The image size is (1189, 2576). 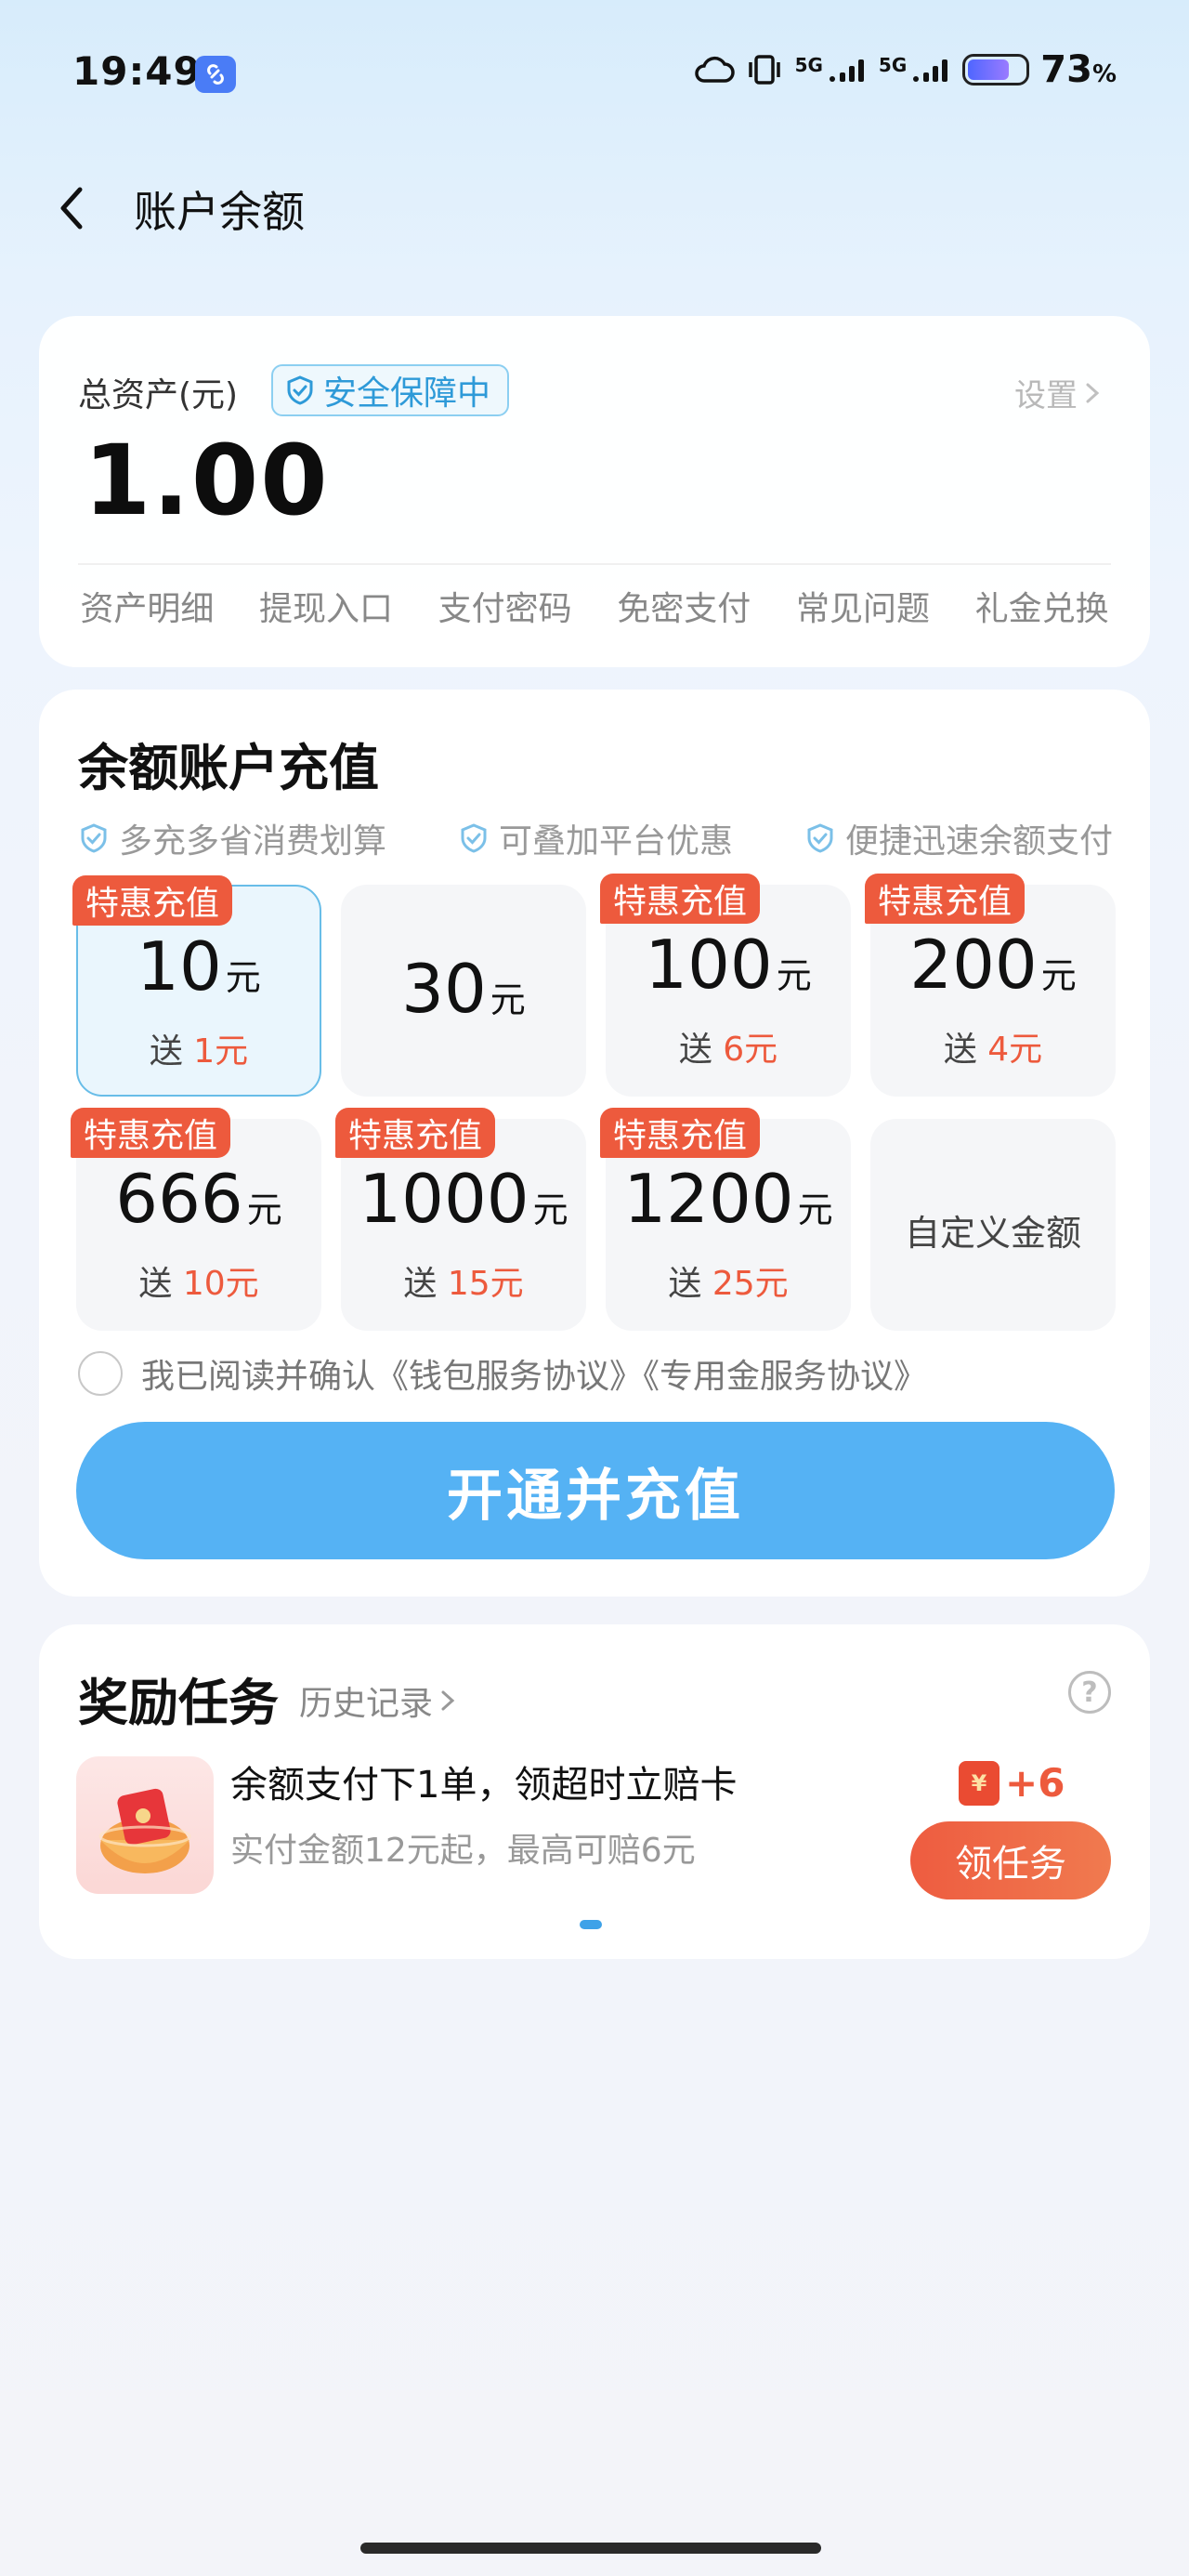 I want to click on recharge-option-30: 30 元, so click(x=463, y=991).